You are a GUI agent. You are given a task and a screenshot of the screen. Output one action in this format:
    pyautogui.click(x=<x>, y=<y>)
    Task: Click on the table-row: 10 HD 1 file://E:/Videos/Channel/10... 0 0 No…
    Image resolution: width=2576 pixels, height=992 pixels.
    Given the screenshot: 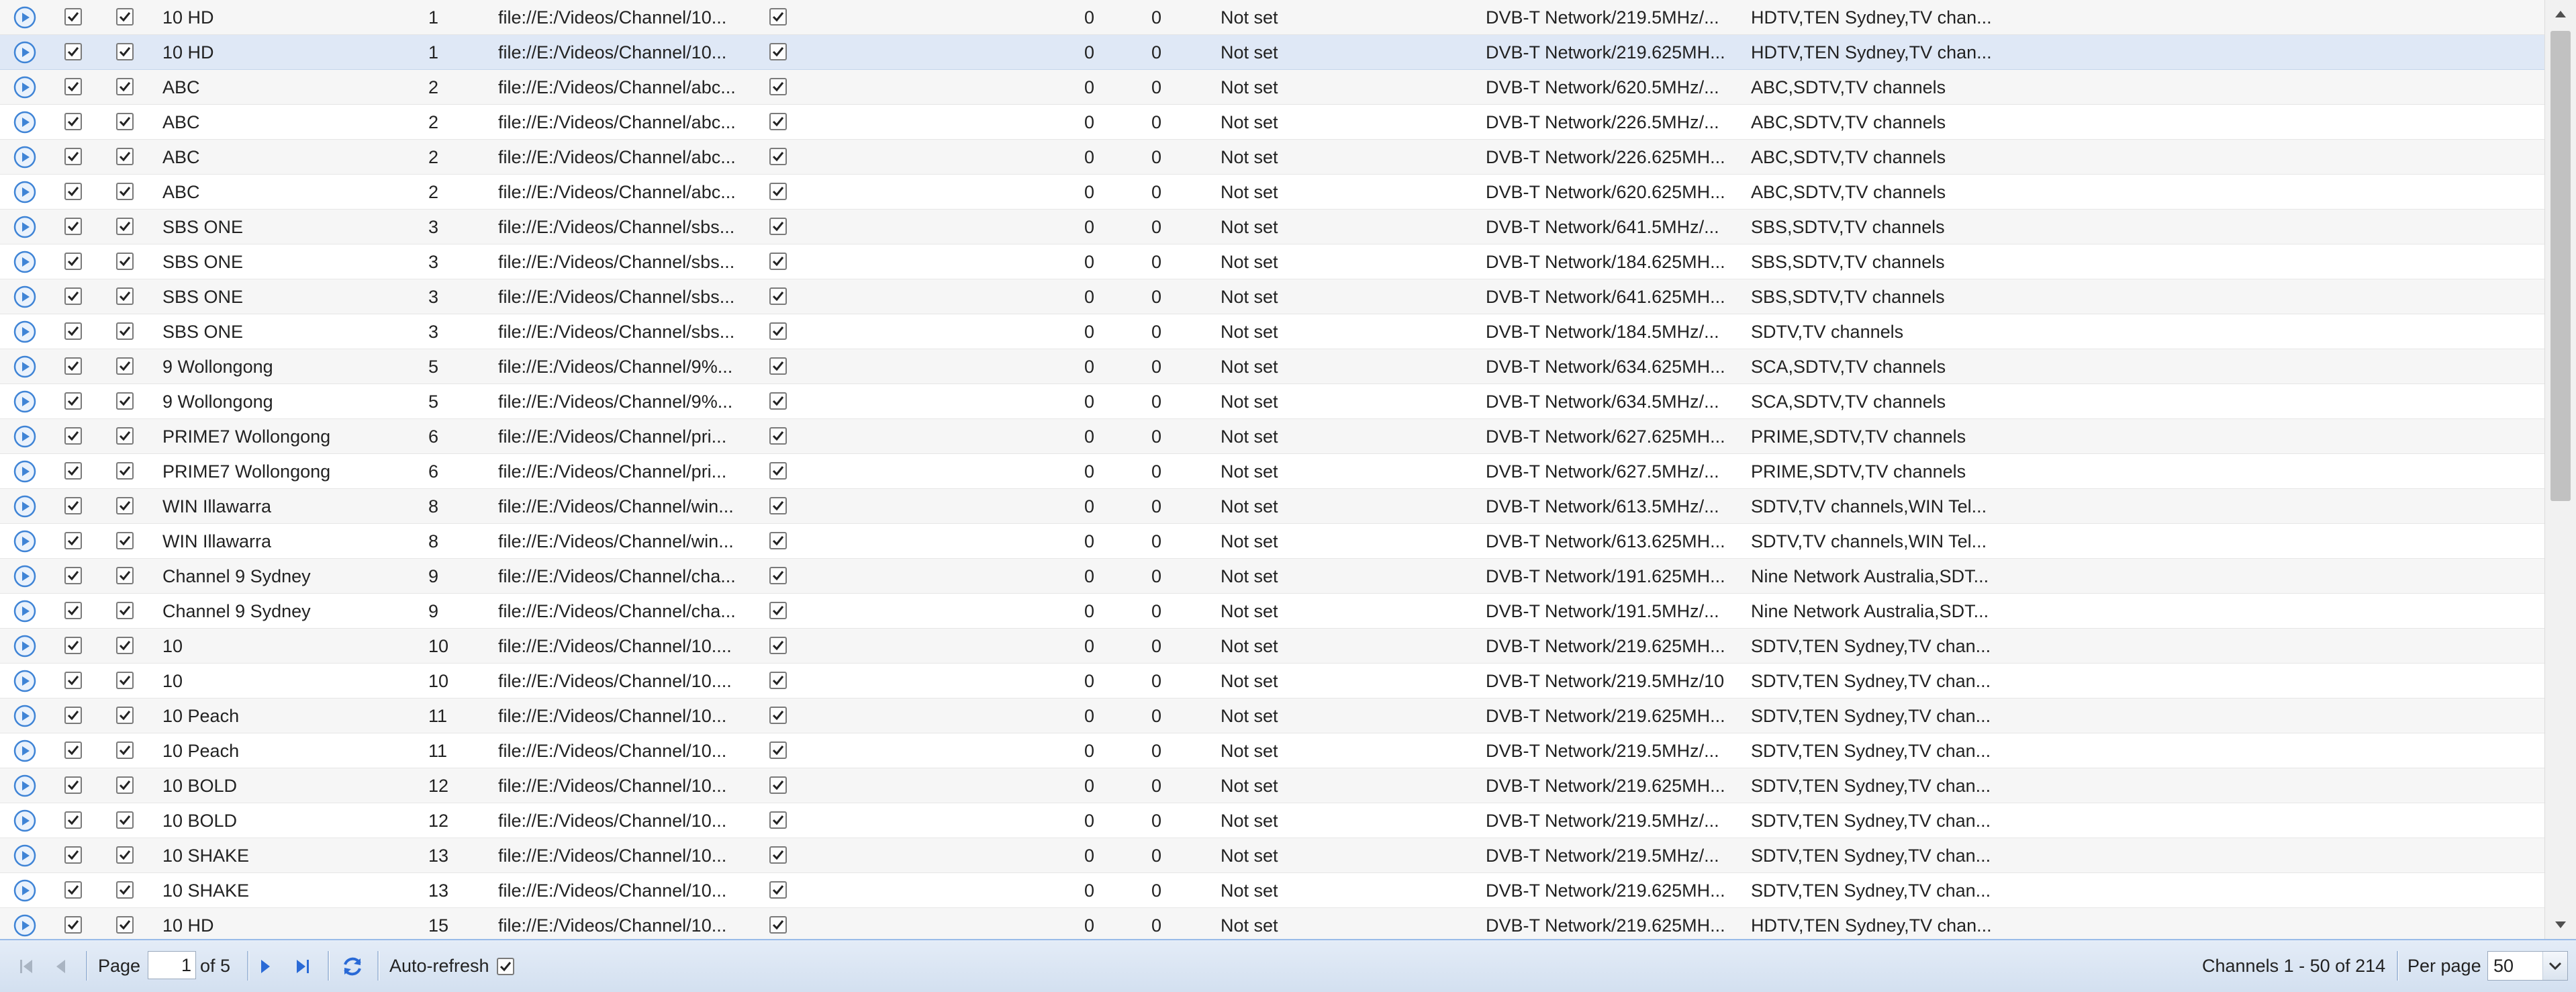 What is the action you would take?
    pyautogui.click(x=1272, y=53)
    